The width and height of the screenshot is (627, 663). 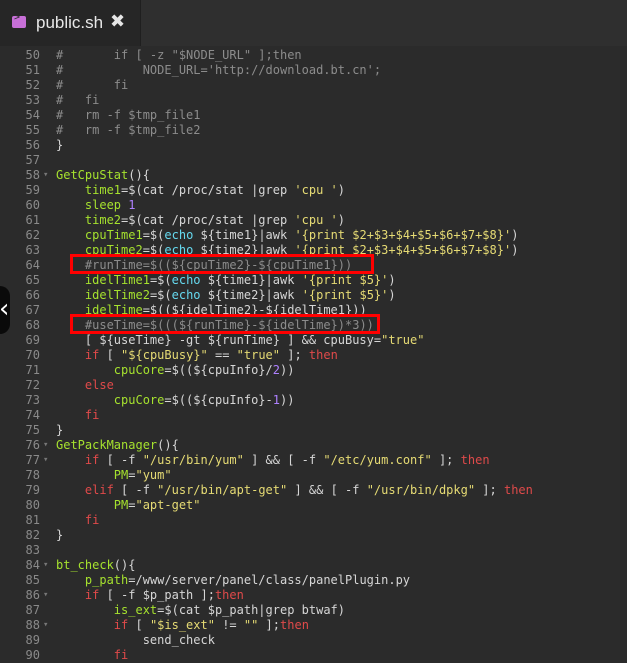 What do you see at coordinates (313, 385) in the screenshot?
I see `code-line: 72 else` at bounding box center [313, 385].